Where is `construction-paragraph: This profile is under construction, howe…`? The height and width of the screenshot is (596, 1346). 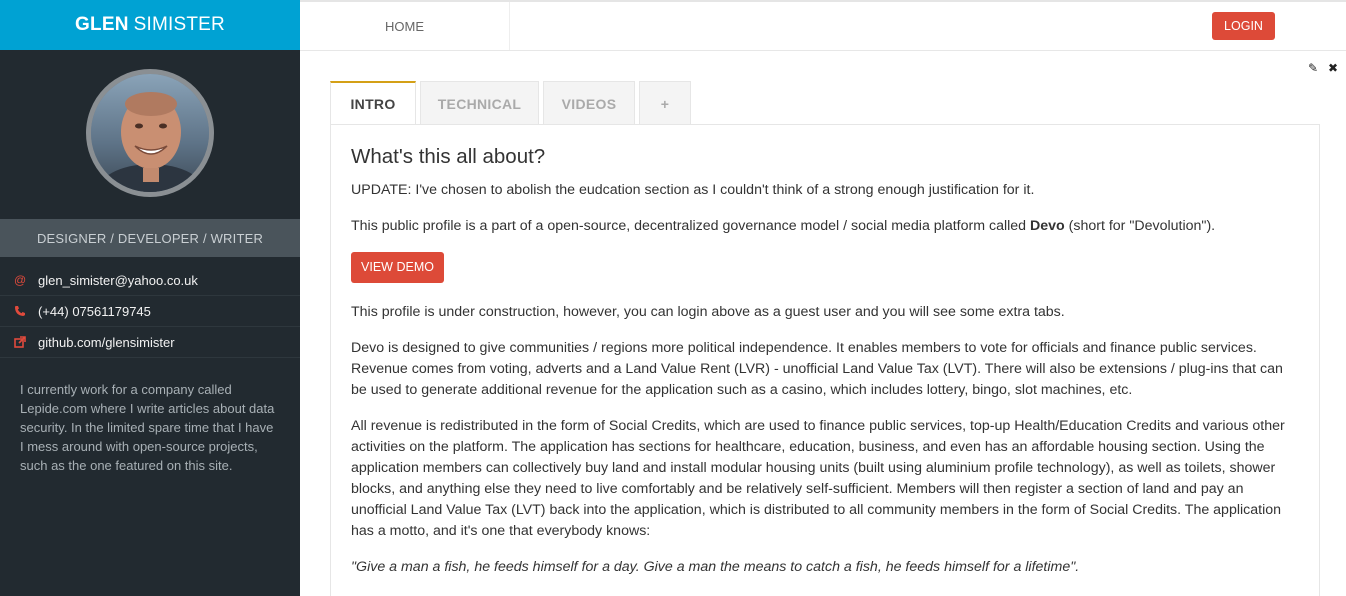
construction-paragraph: This profile is under construction, howe… is located at coordinates (708, 312).